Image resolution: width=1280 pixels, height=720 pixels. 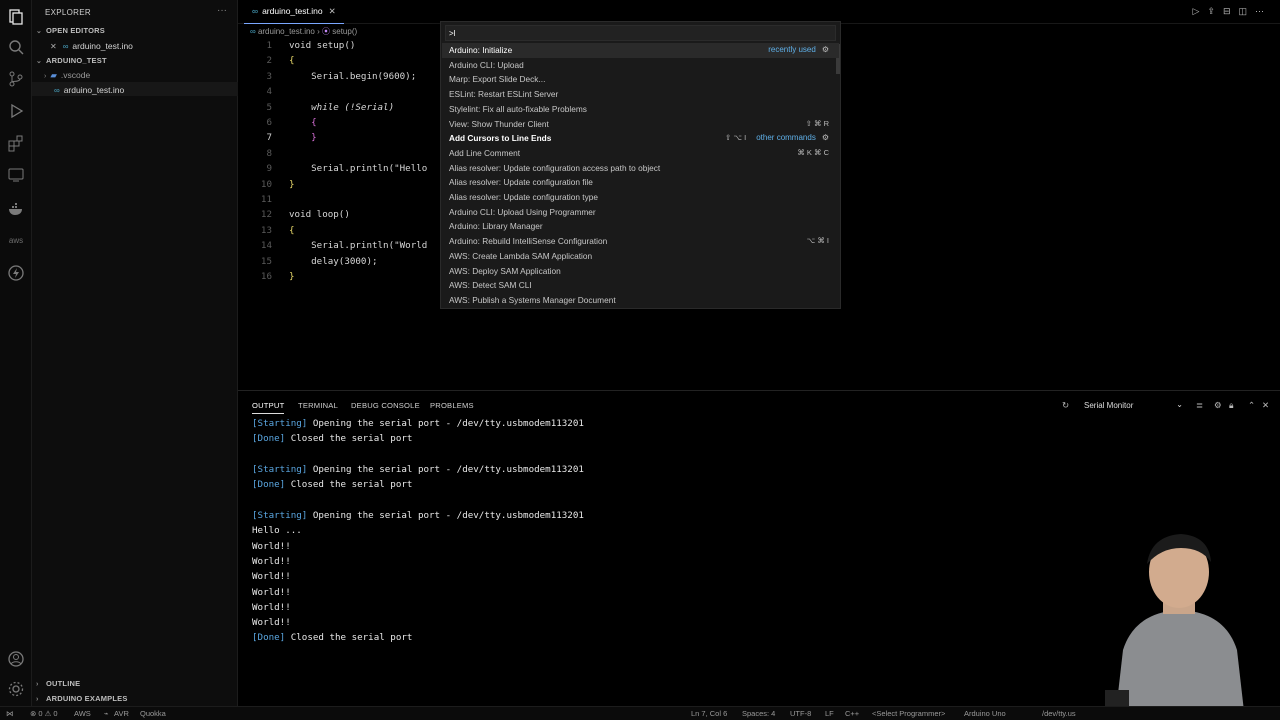 I want to click on upload-icon: ⇪, so click(x=1215, y=11).